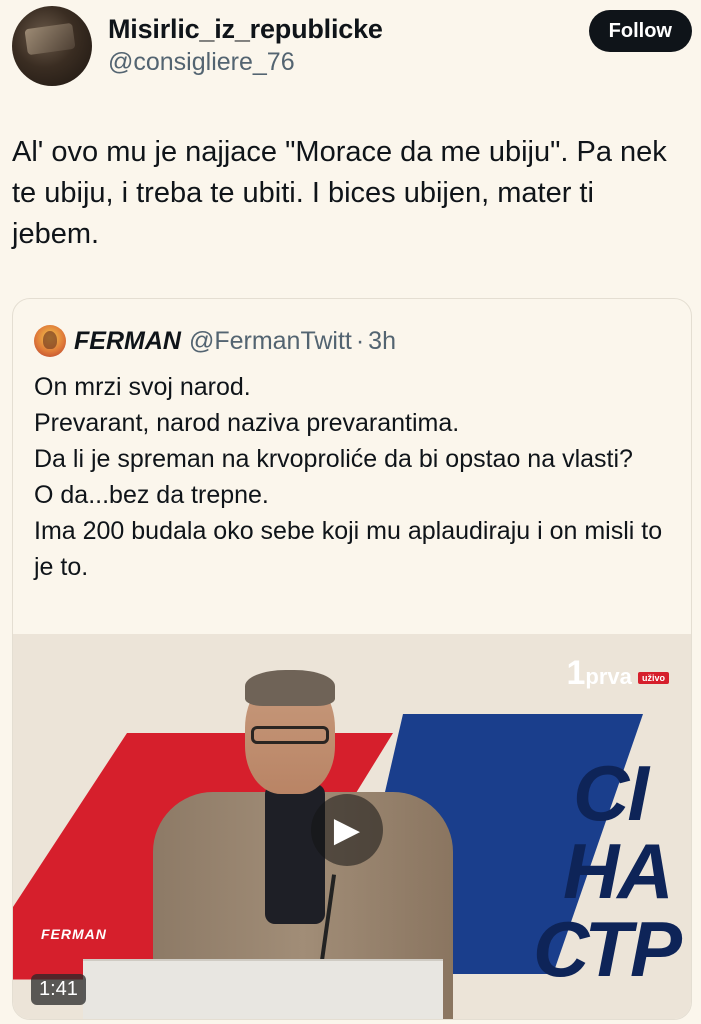 The height and width of the screenshot is (1024, 701). I want to click on play-button: ▶, so click(347, 830).